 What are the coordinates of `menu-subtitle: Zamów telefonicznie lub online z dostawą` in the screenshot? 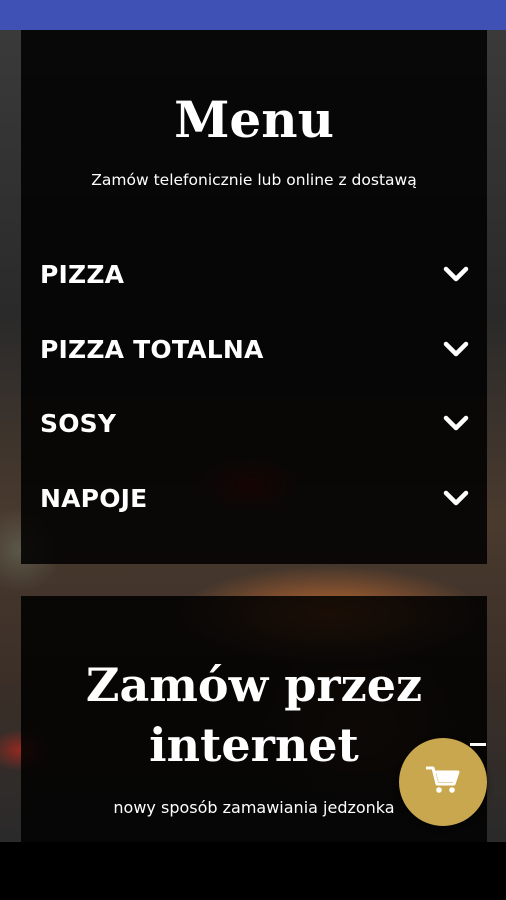 It's located at (254, 180).